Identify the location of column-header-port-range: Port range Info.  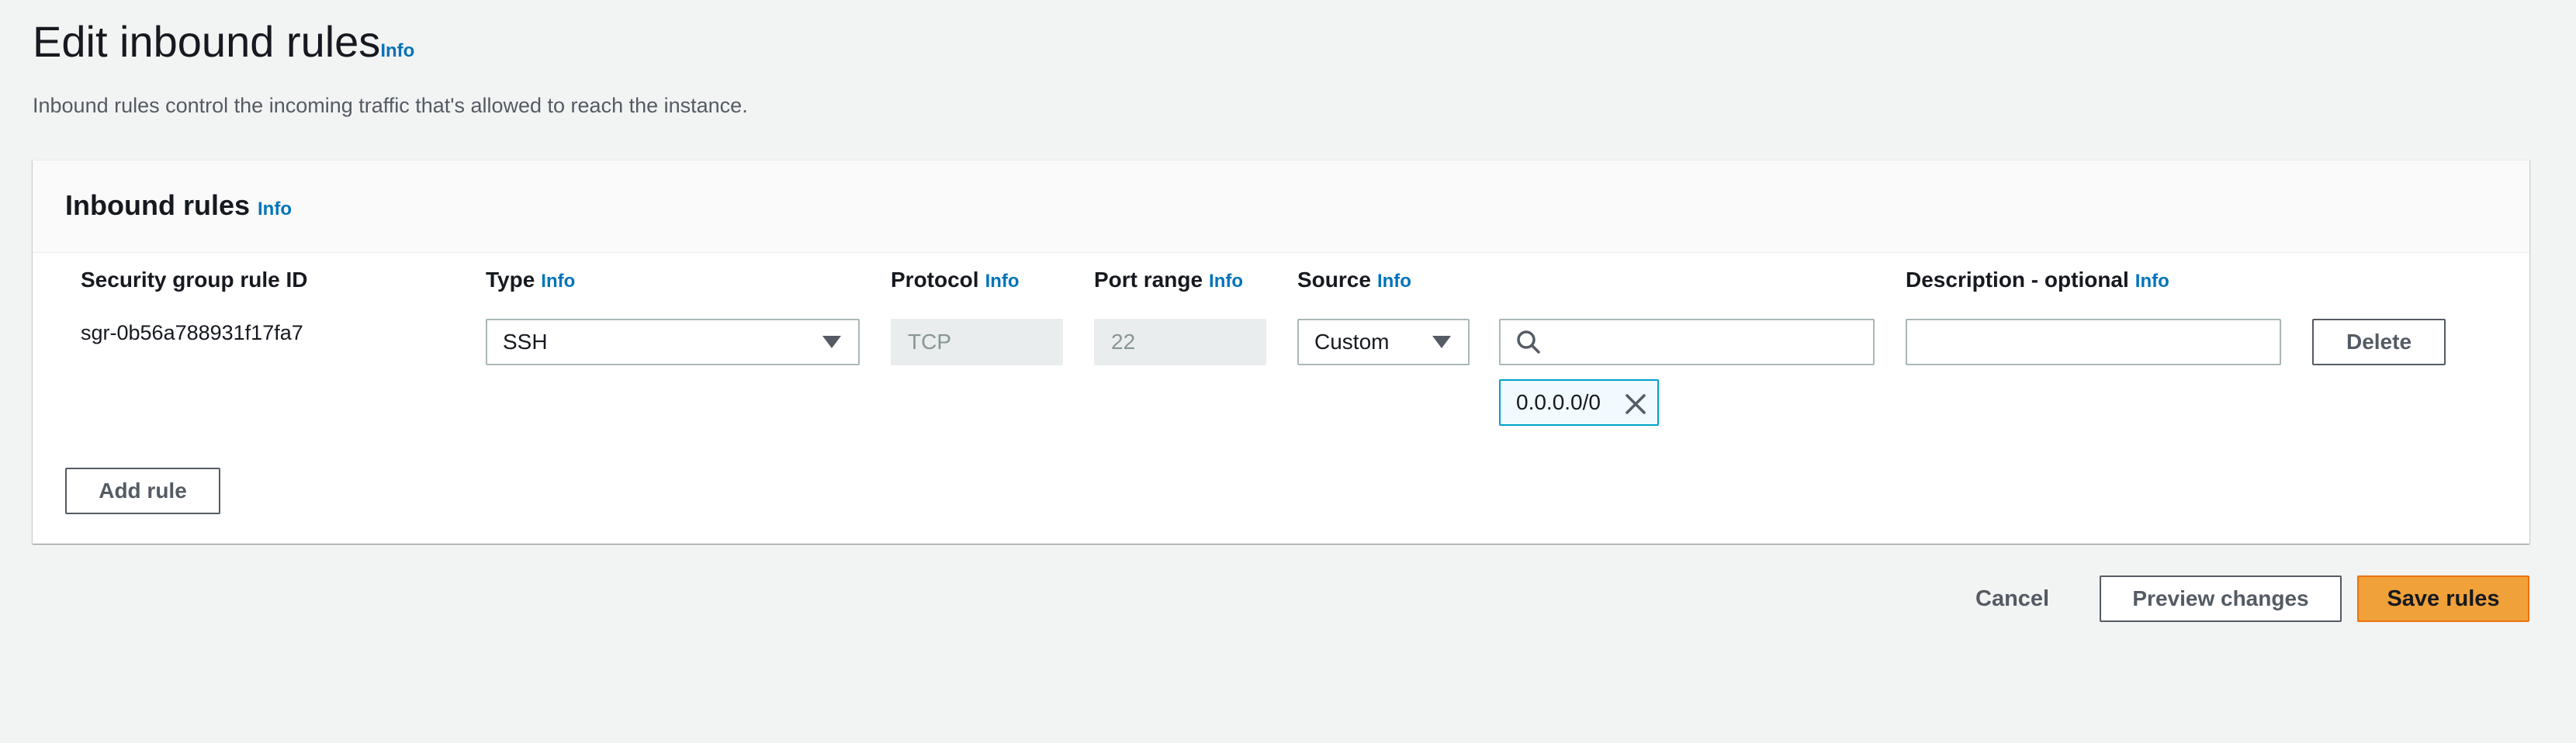
(1168, 281).